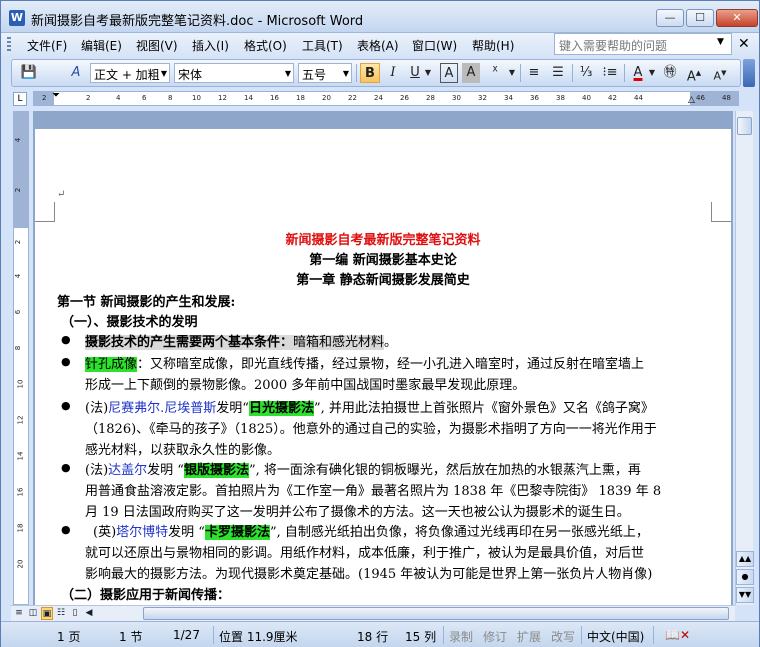 Image resolution: width=760 pixels, height=647 pixels. I want to click on separator, so click(356, 73).